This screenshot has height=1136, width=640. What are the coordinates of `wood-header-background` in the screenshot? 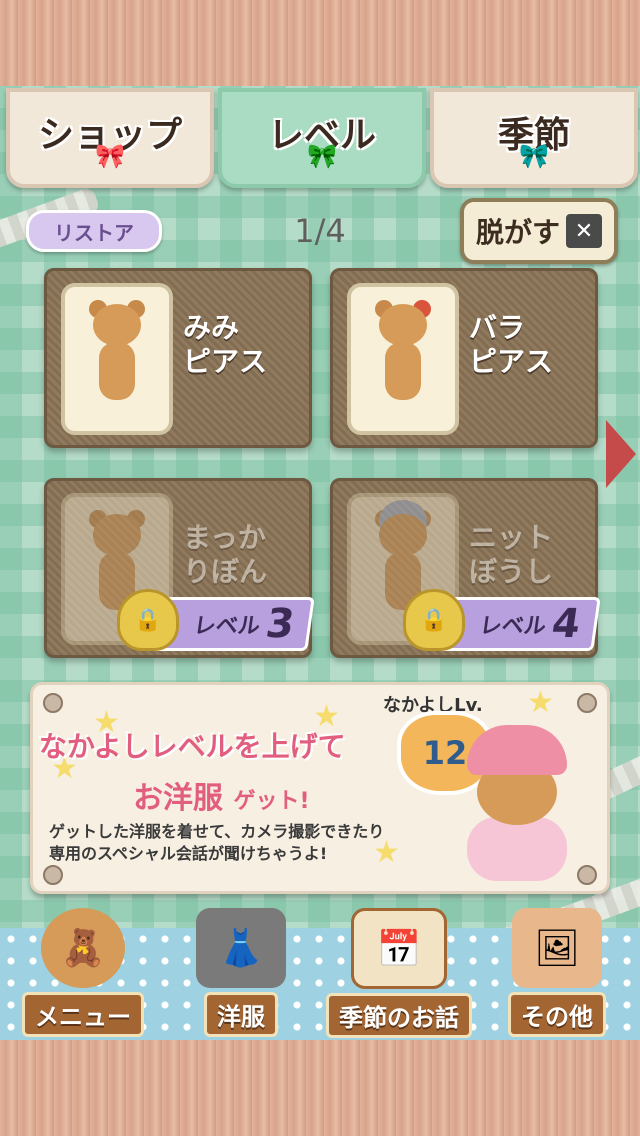 It's located at (320, 46).